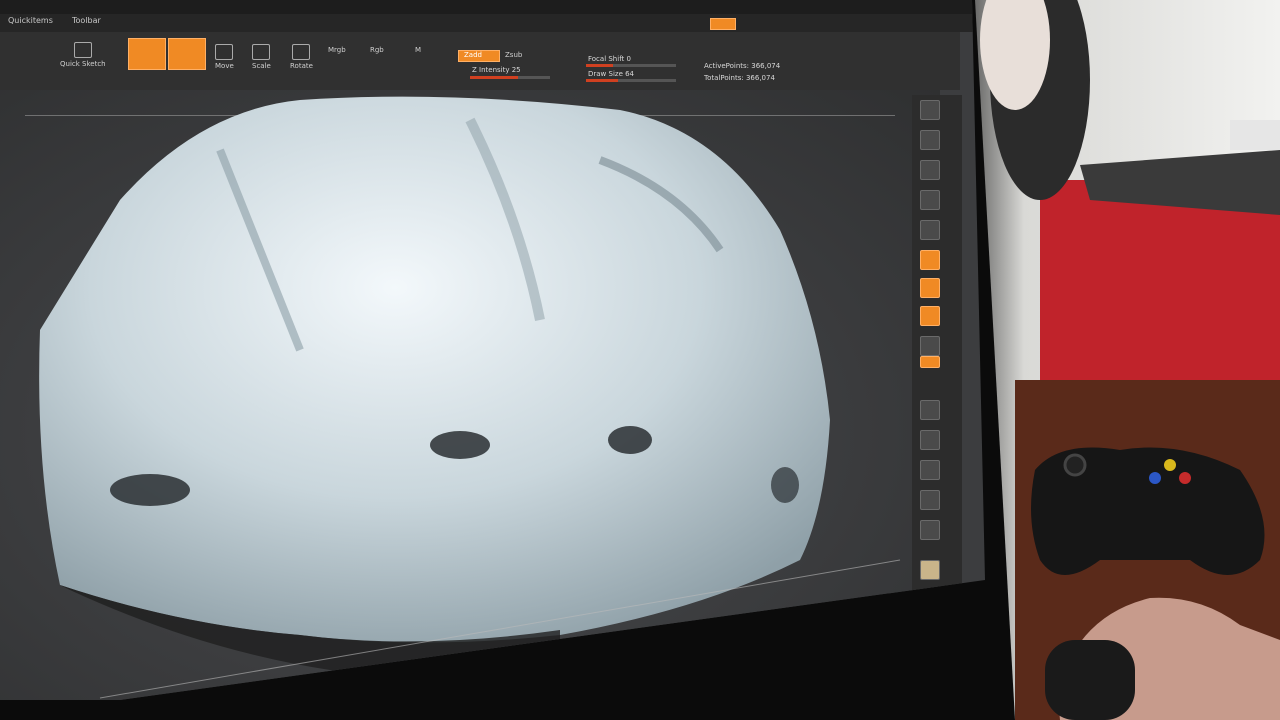 The height and width of the screenshot is (720, 1280). What do you see at coordinates (224, 66) in the screenshot?
I see `move-label: Move` at bounding box center [224, 66].